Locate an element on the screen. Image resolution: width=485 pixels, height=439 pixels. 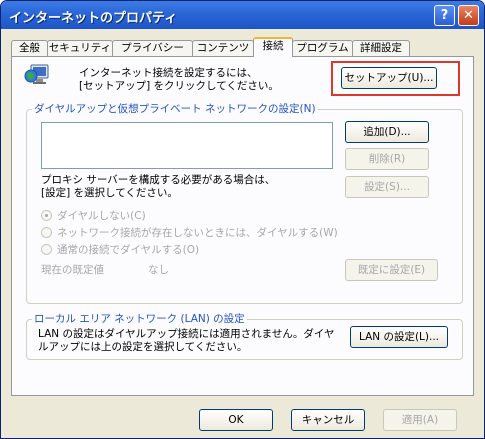
close-button: ✕ is located at coordinates (468, 15).